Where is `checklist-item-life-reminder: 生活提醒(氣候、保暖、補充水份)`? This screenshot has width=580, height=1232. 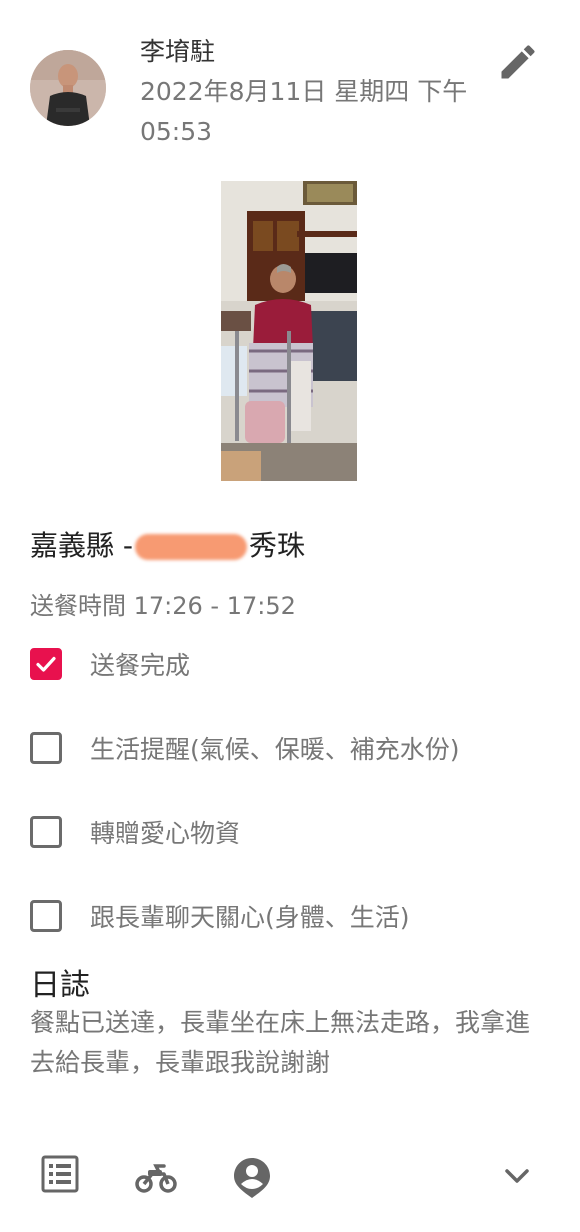 checklist-item-life-reminder: 生活提醒(氣候、保暖、補充水份) is located at coordinates (245, 748).